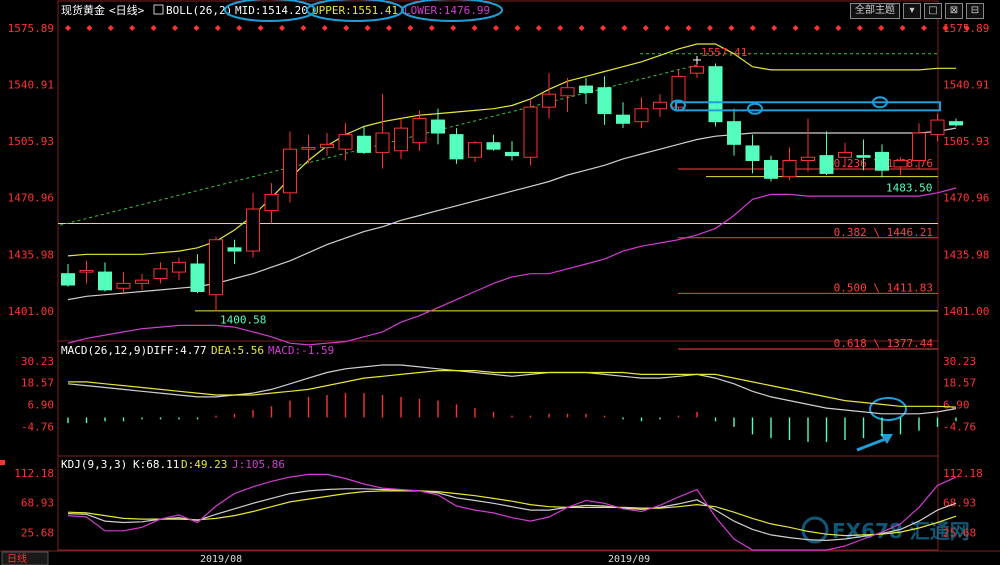 This screenshot has width=1000, height=565. What do you see at coordinates (872, 444) in the screenshot?
I see `arrow-shaft` at bounding box center [872, 444].